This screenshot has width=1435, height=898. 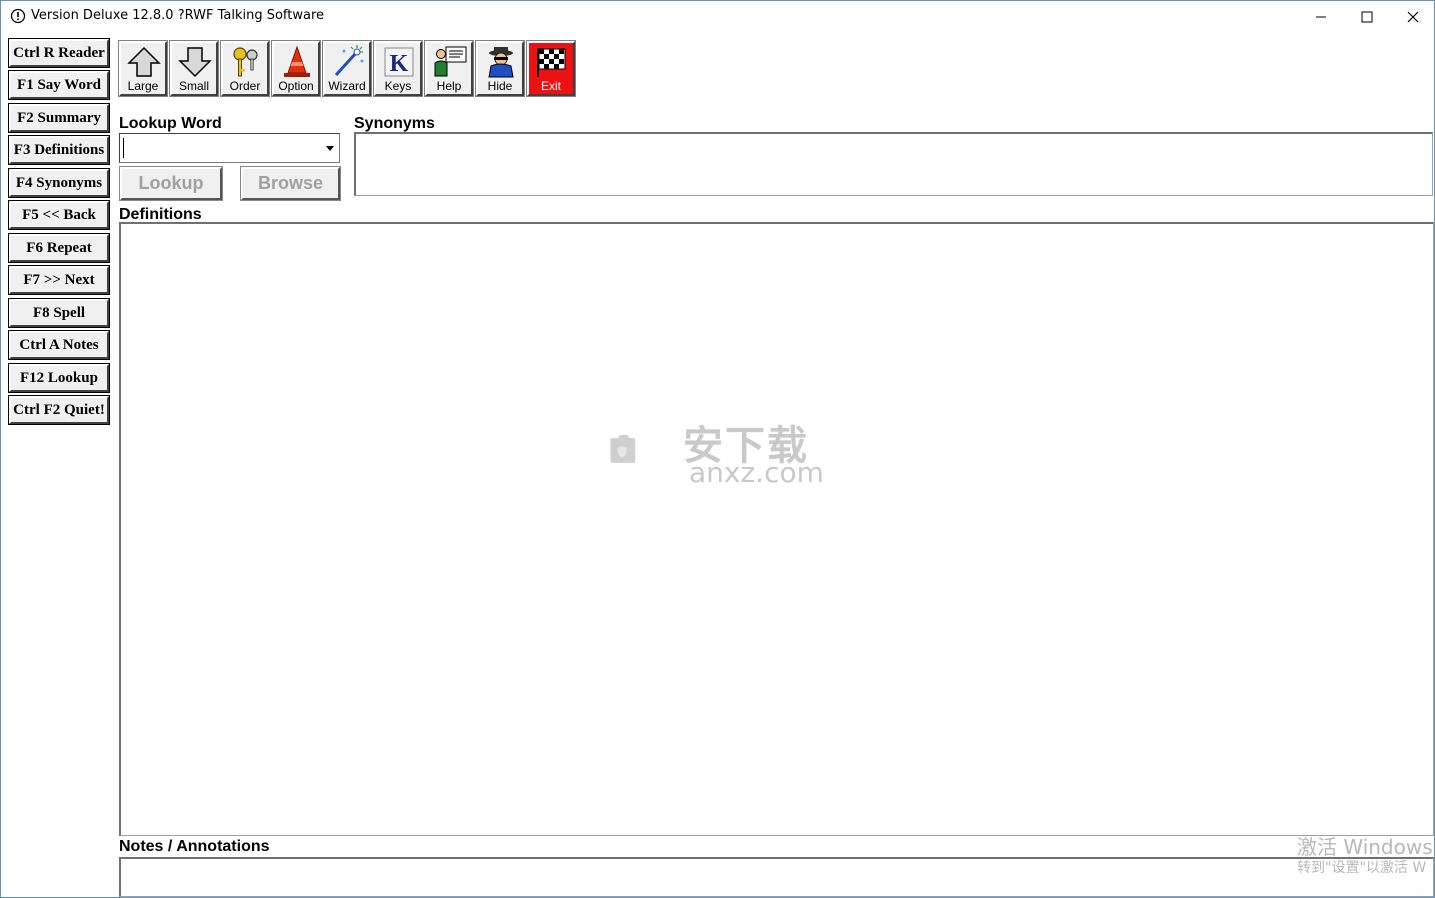 I want to click on lookup-word-label: Lookup Word, so click(x=170, y=123).